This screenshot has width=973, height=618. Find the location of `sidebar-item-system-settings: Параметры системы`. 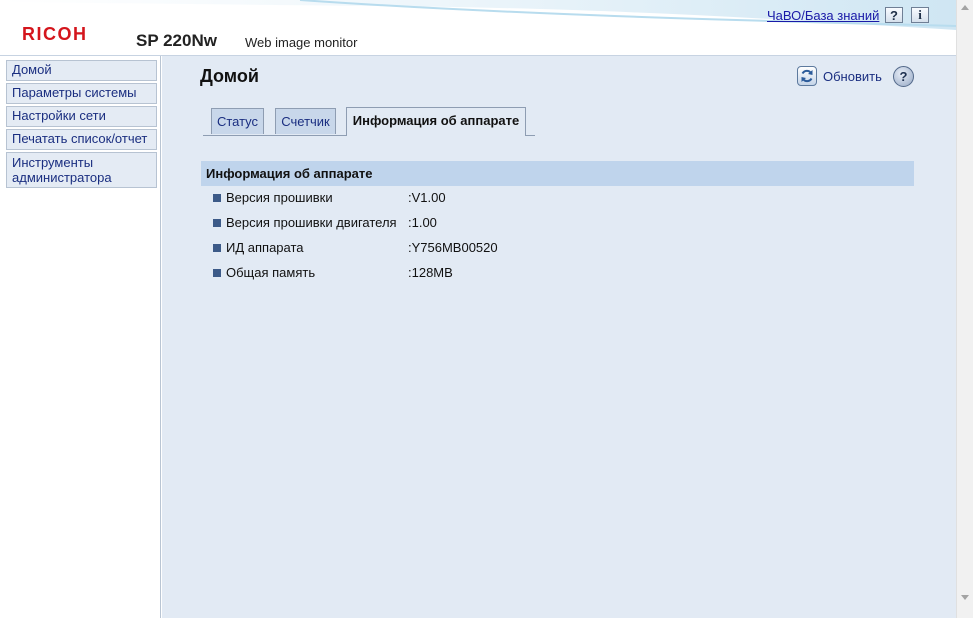

sidebar-item-system-settings: Параметры системы is located at coordinates (81, 93).